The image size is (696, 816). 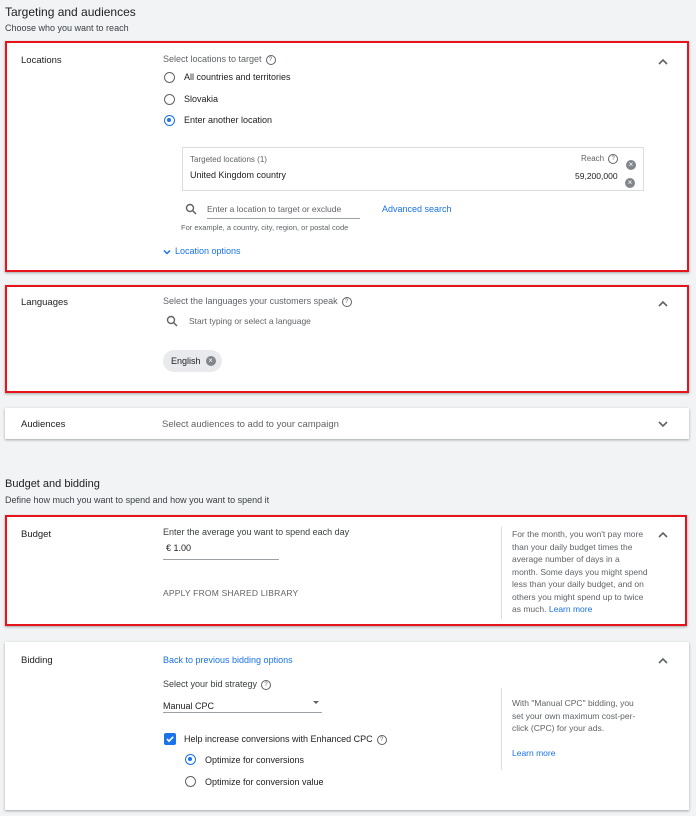 What do you see at coordinates (238, 175) in the screenshot?
I see `targeted-location-item: United Kingdom country` at bounding box center [238, 175].